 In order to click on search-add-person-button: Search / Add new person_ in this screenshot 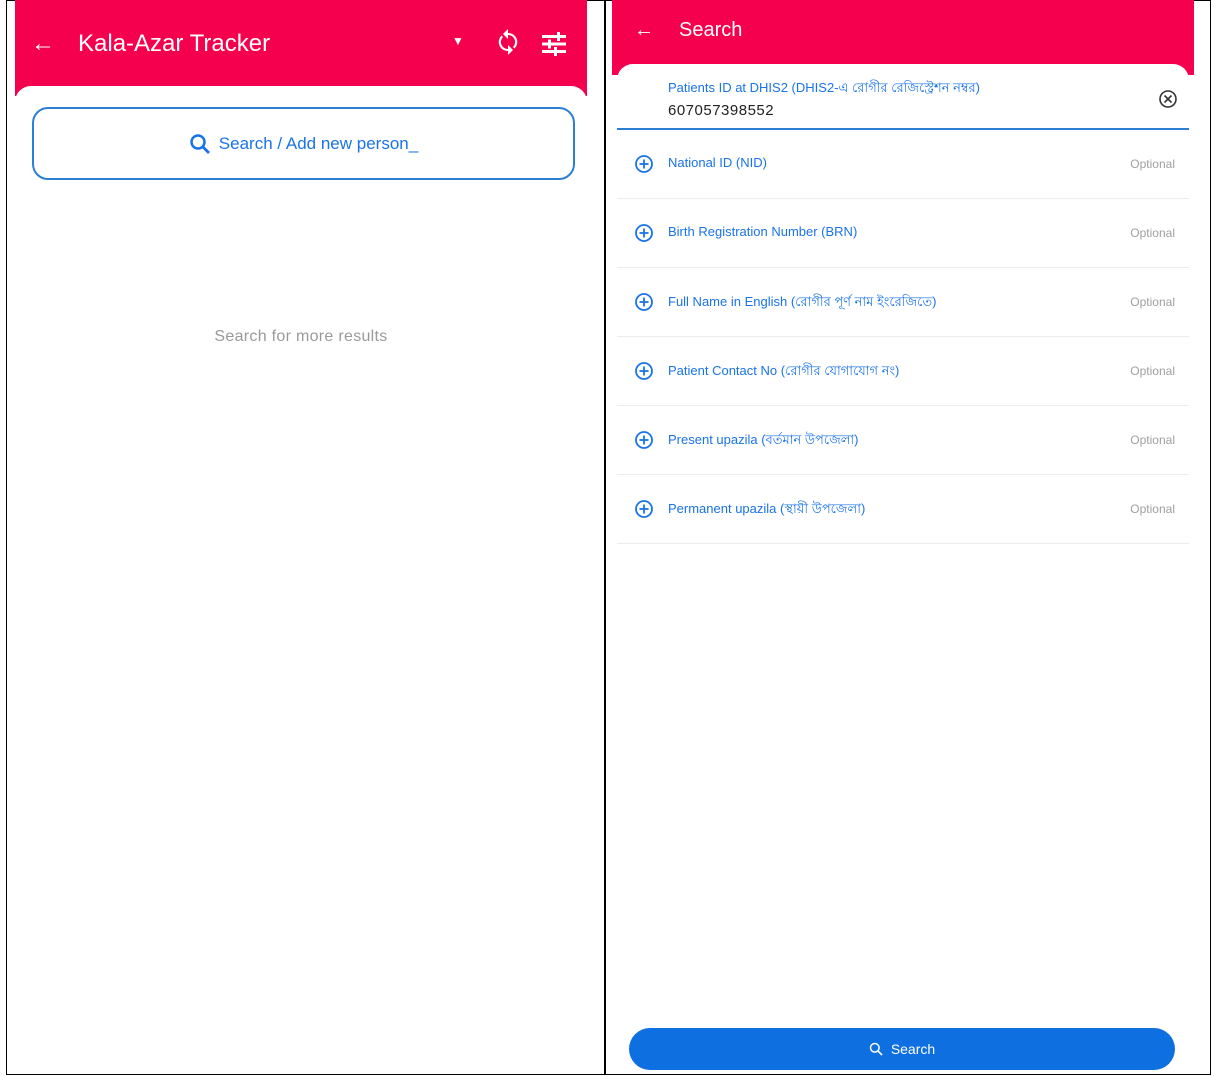, I will do `click(303, 143)`.